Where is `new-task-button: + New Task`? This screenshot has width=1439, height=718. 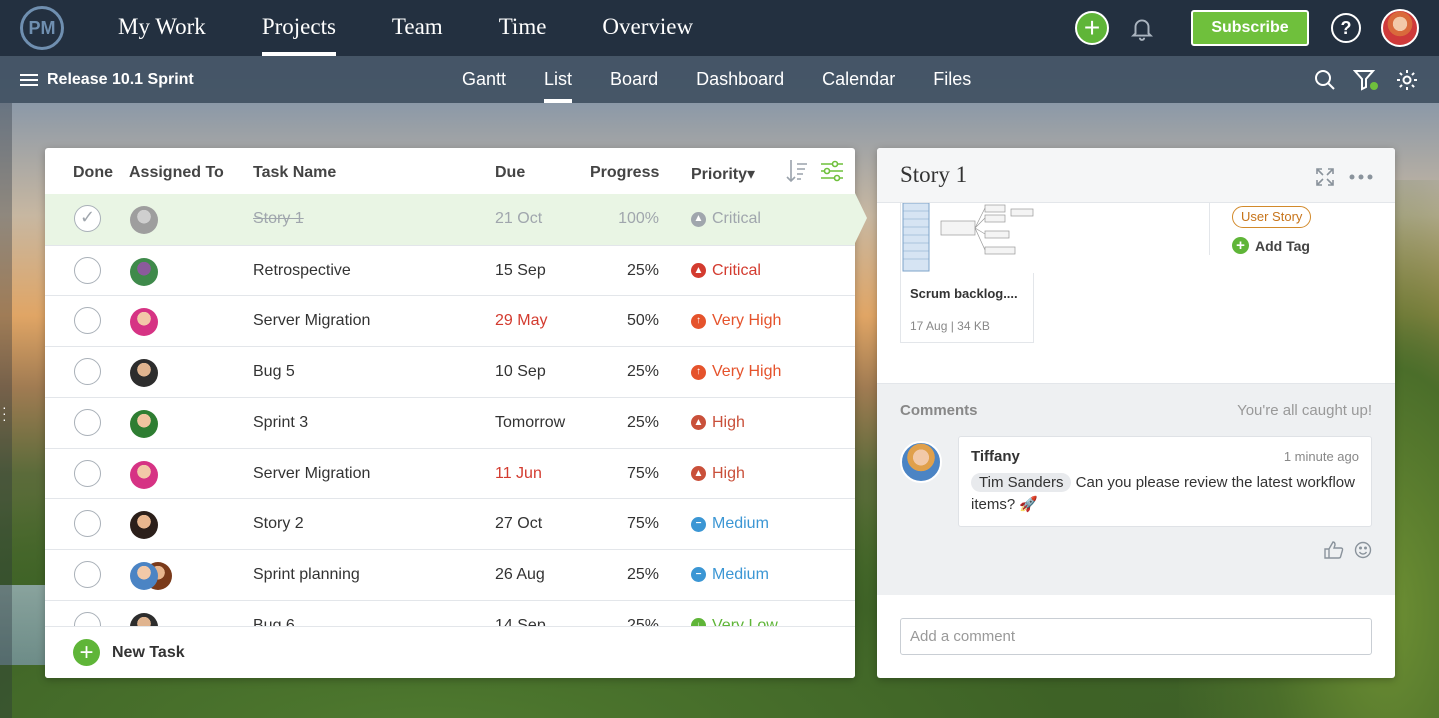 new-task-button: + New Task is located at coordinates (450, 652).